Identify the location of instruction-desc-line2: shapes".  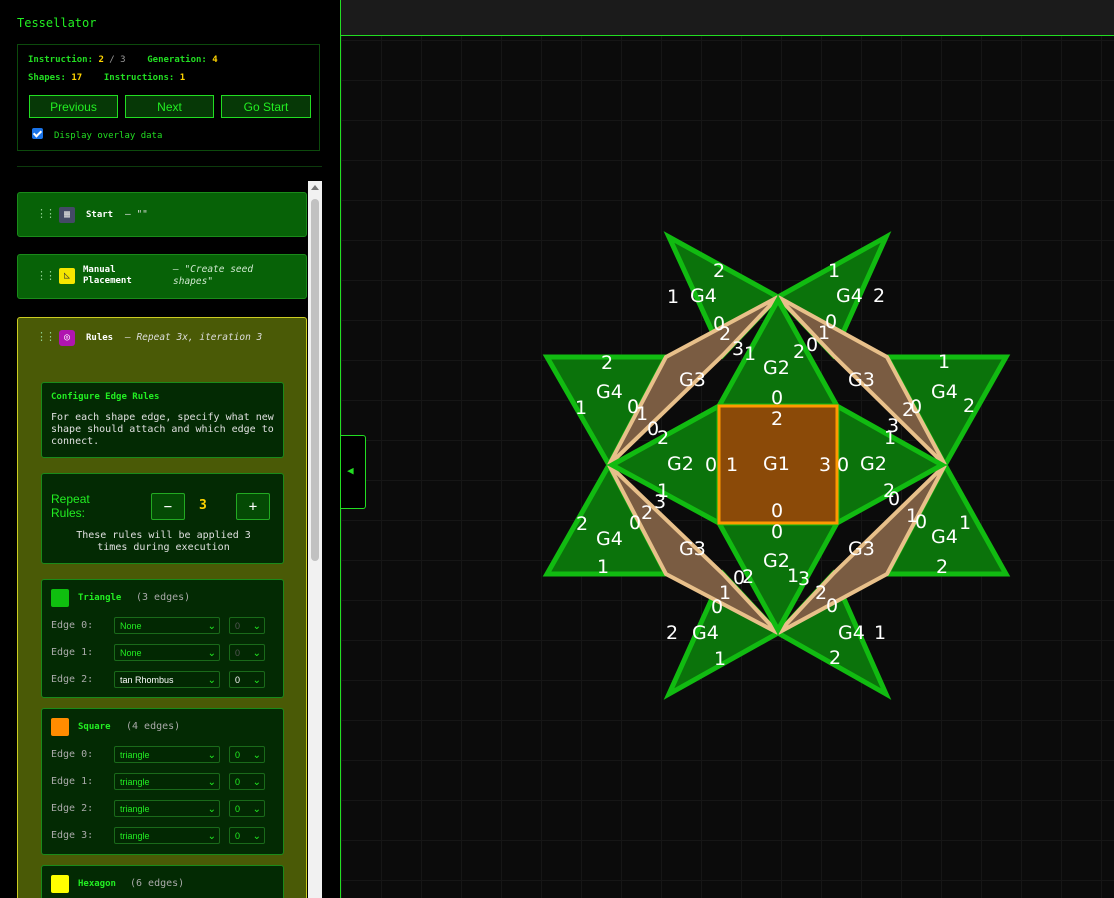
(193, 281).